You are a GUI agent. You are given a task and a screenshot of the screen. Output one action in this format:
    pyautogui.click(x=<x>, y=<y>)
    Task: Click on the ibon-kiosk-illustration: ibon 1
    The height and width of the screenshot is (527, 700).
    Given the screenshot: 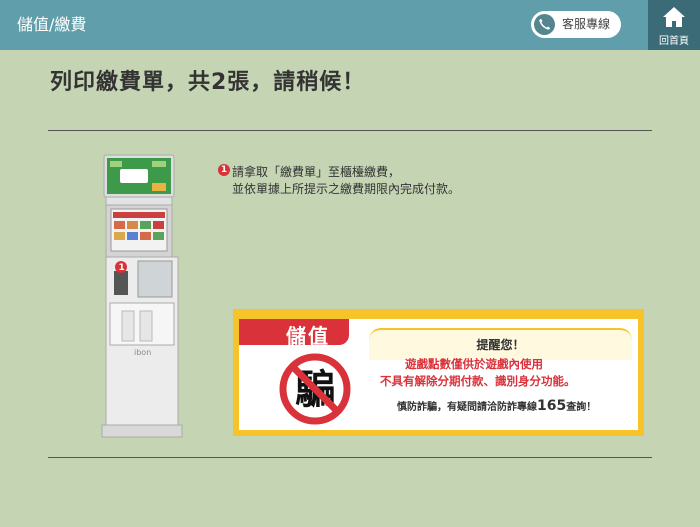 What is the action you would take?
    pyautogui.click(x=143, y=296)
    